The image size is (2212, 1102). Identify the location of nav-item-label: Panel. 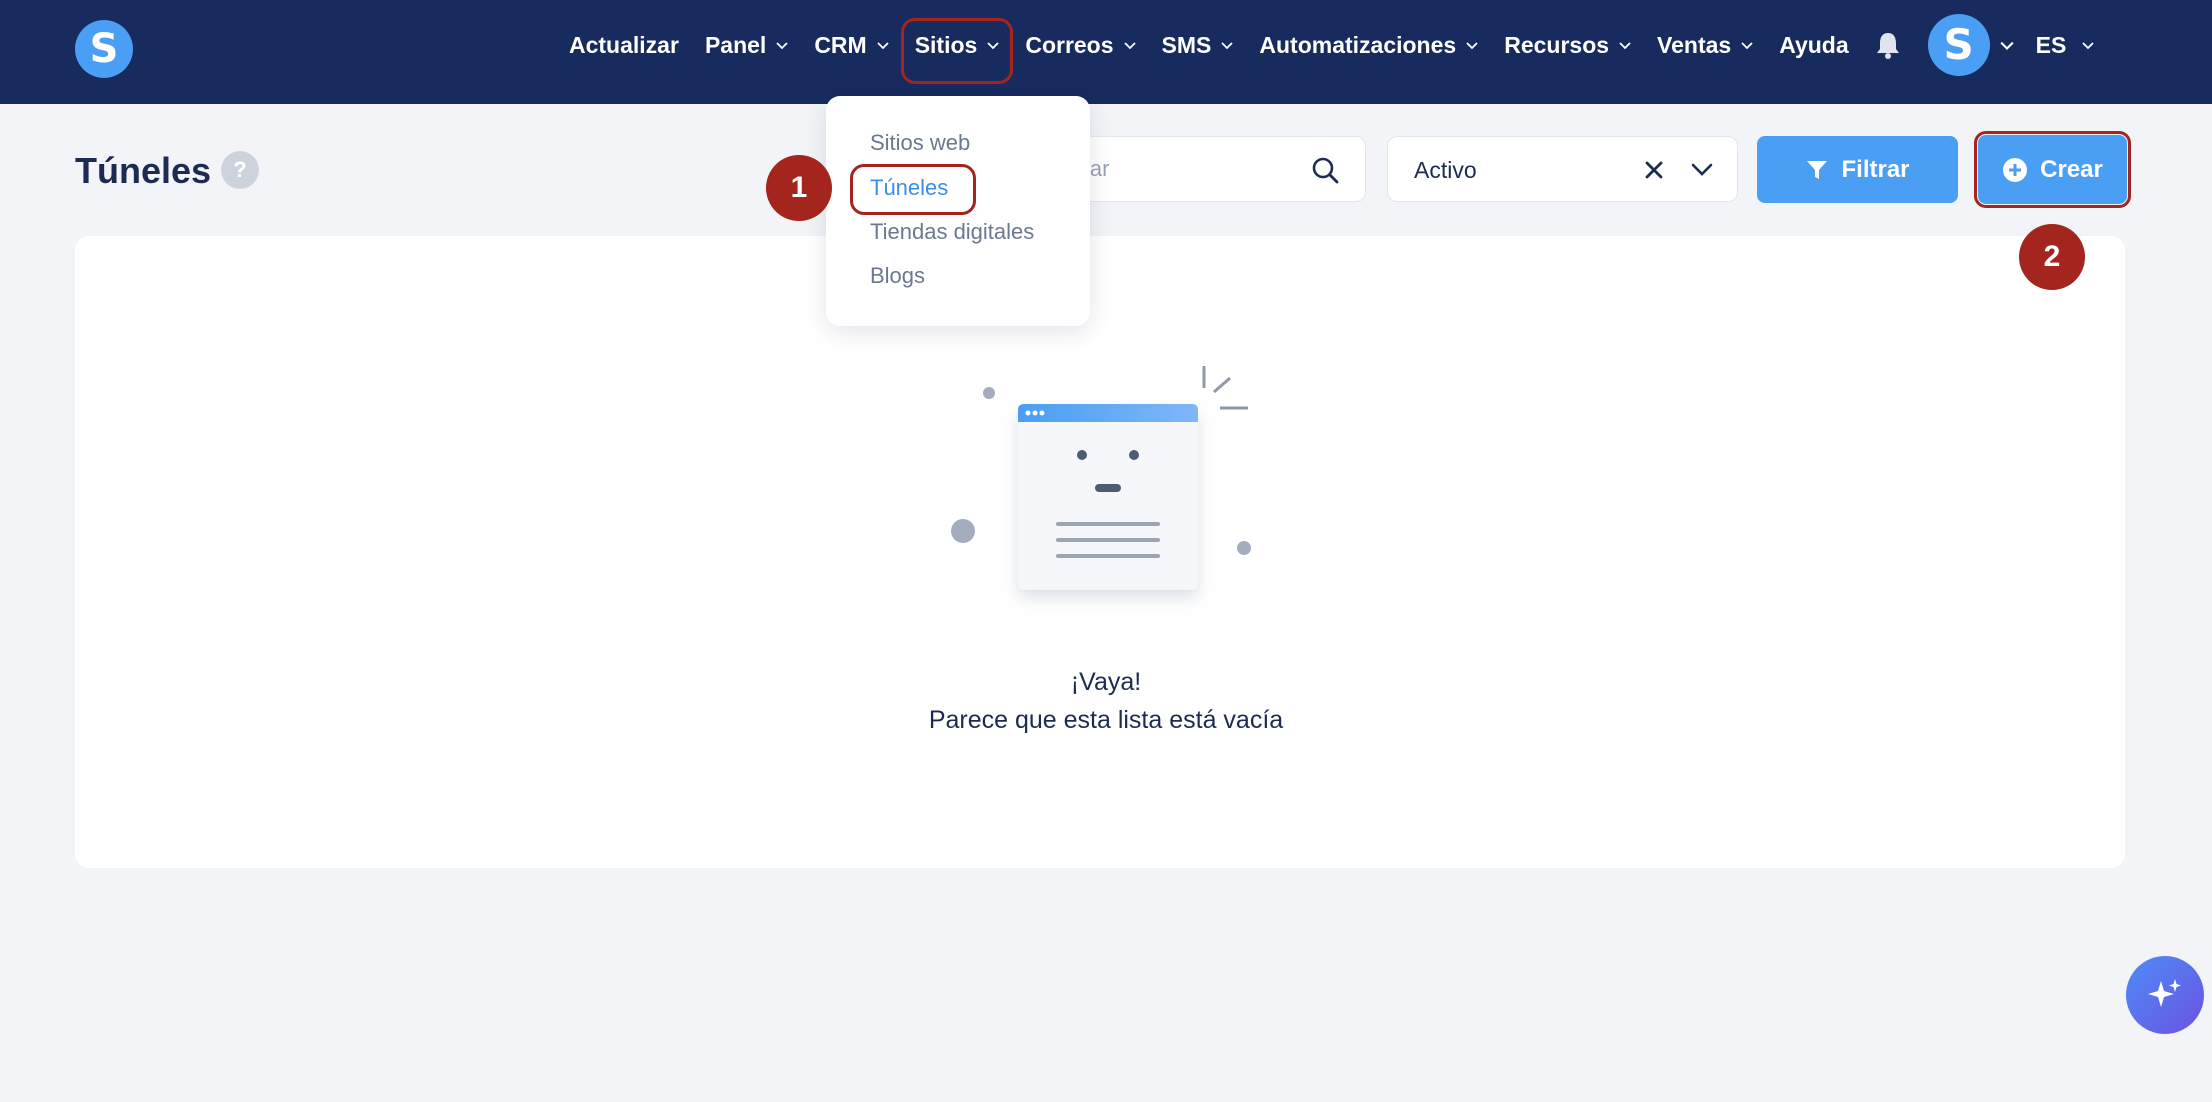
(735, 44).